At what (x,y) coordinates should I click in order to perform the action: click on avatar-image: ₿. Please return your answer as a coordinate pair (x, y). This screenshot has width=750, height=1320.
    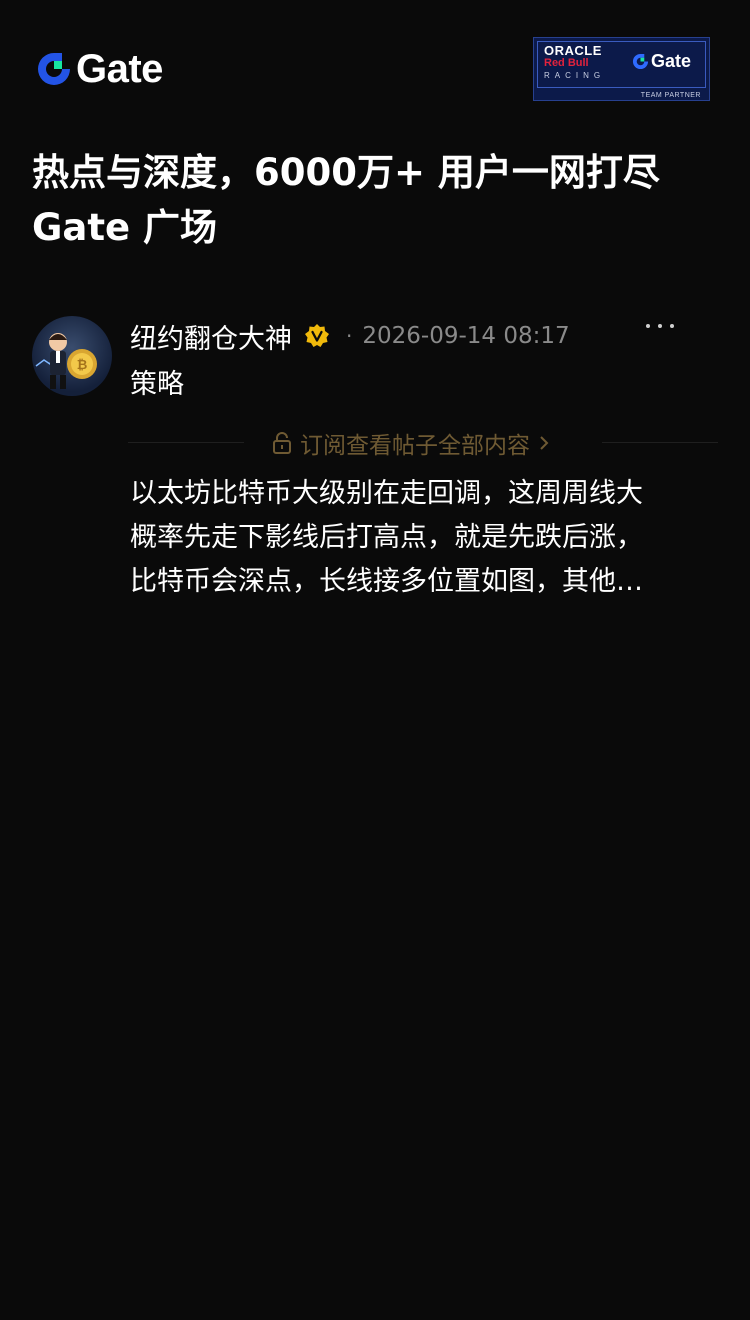
    Looking at the image, I should click on (66, 361).